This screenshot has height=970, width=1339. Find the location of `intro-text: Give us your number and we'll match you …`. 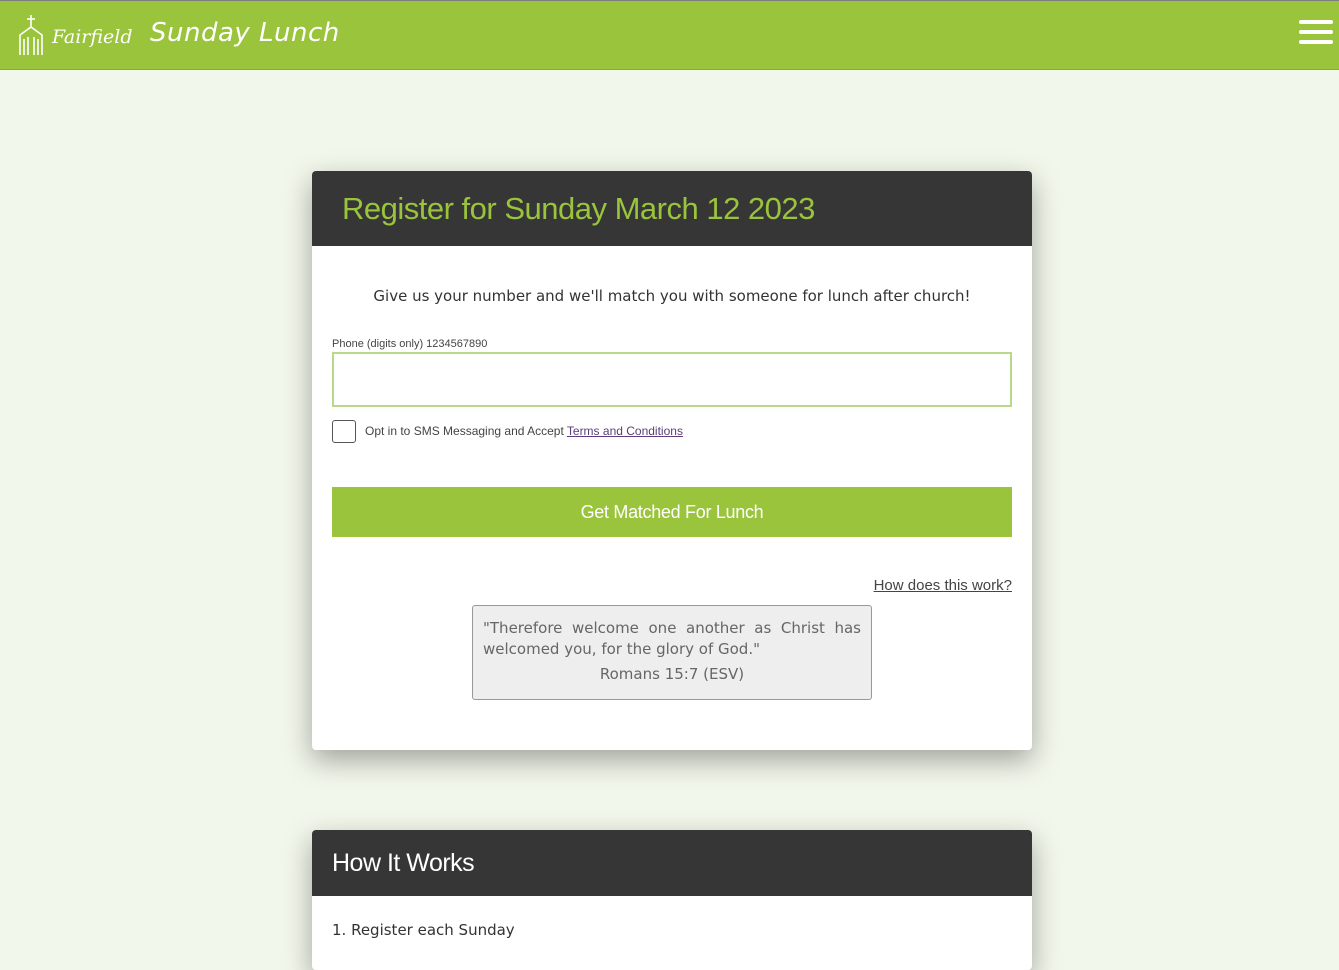

intro-text: Give us your number and we'll match you … is located at coordinates (672, 296).